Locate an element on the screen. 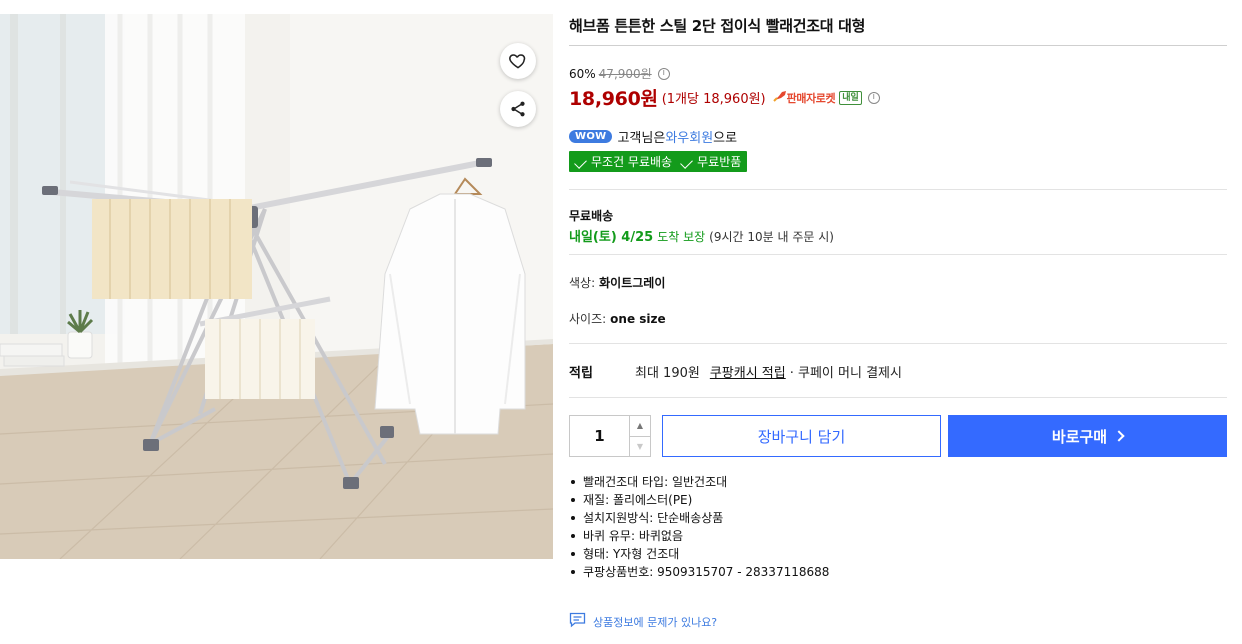 This screenshot has height=644, width=1242. delivery-date: 내일(토) 4/25 is located at coordinates (611, 237).